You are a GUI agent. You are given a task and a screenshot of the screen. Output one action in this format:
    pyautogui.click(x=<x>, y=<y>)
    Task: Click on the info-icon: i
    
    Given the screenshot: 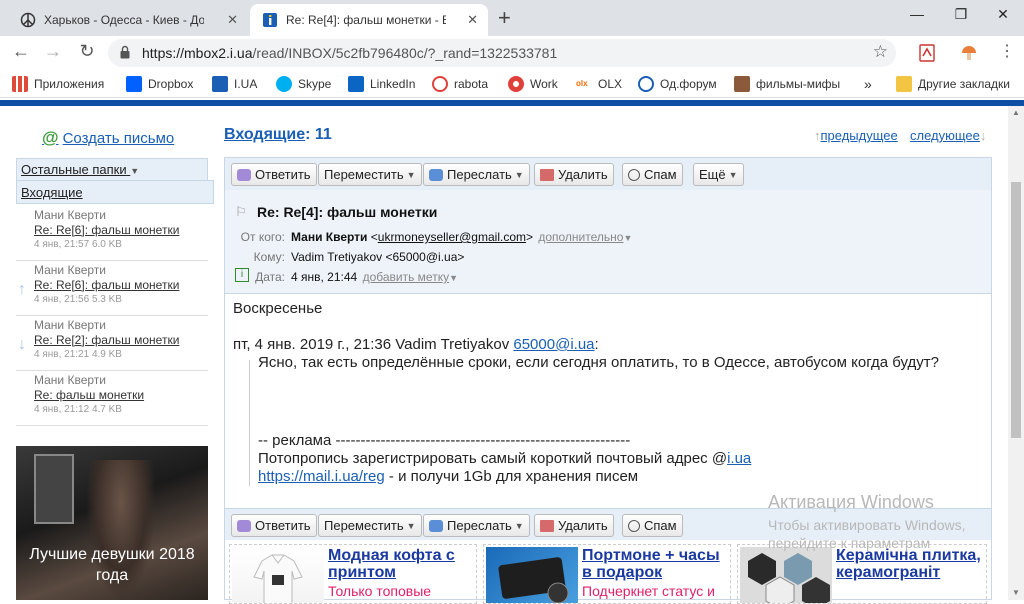 What is the action you would take?
    pyautogui.click(x=242, y=275)
    